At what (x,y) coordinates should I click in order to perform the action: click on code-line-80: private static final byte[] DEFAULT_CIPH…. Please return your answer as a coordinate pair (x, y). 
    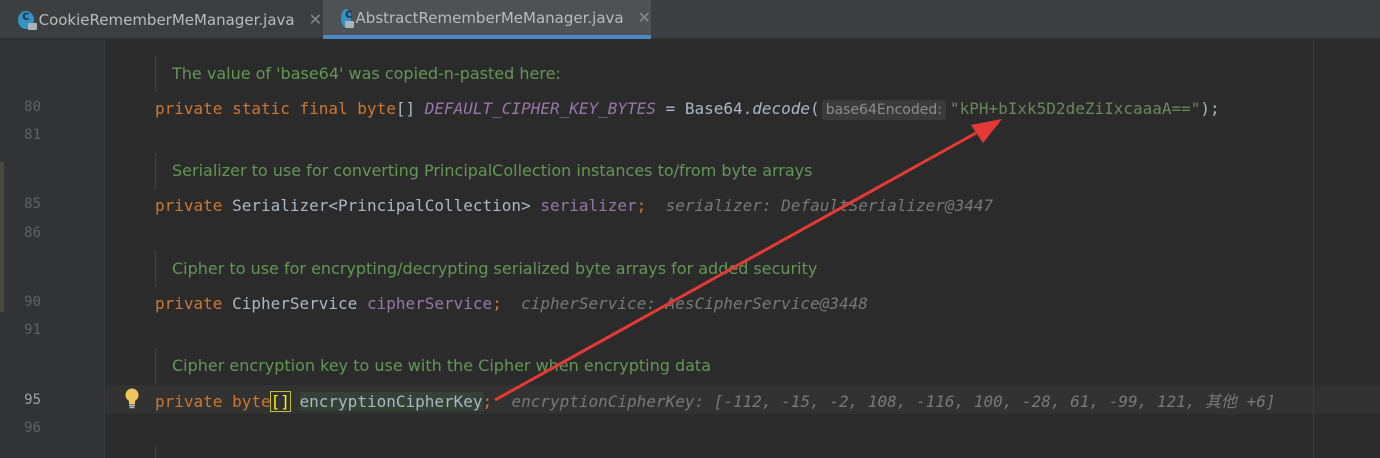
    Looking at the image, I should click on (687, 109).